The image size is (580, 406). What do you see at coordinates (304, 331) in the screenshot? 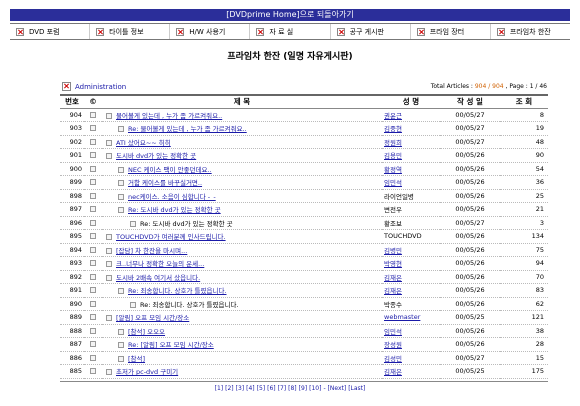
I see `table-row: 888 [참석] 오오오 임민석 00/05/26 38` at bounding box center [304, 331].